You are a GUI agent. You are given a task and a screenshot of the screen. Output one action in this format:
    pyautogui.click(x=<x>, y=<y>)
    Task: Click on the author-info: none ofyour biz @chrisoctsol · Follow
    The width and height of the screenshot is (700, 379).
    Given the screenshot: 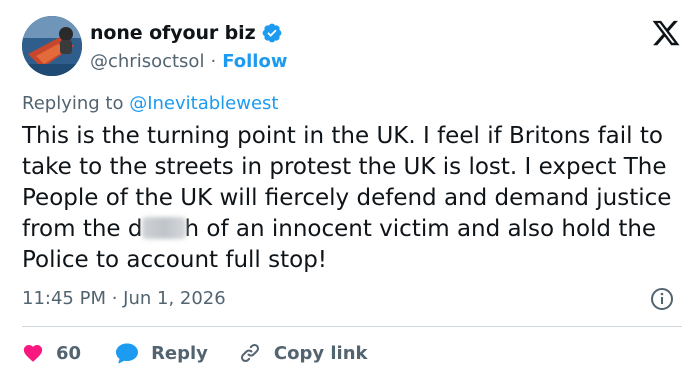 What is the action you would take?
    pyautogui.click(x=188, y=47)
    